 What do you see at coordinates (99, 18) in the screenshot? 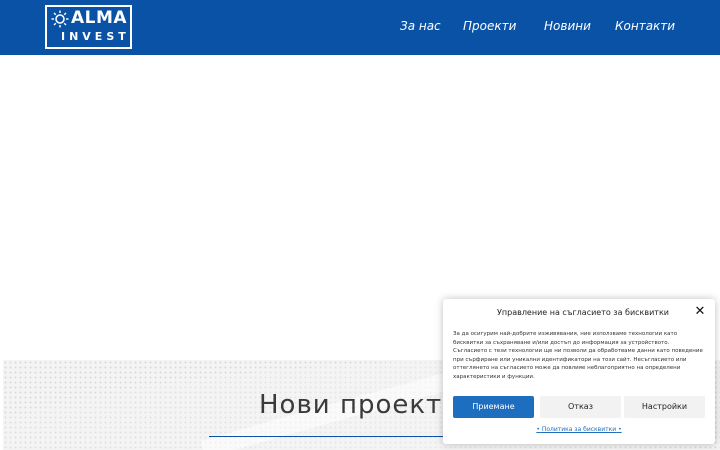
I see `logo-text-top: ALMA` at bounding box center [99, 18].